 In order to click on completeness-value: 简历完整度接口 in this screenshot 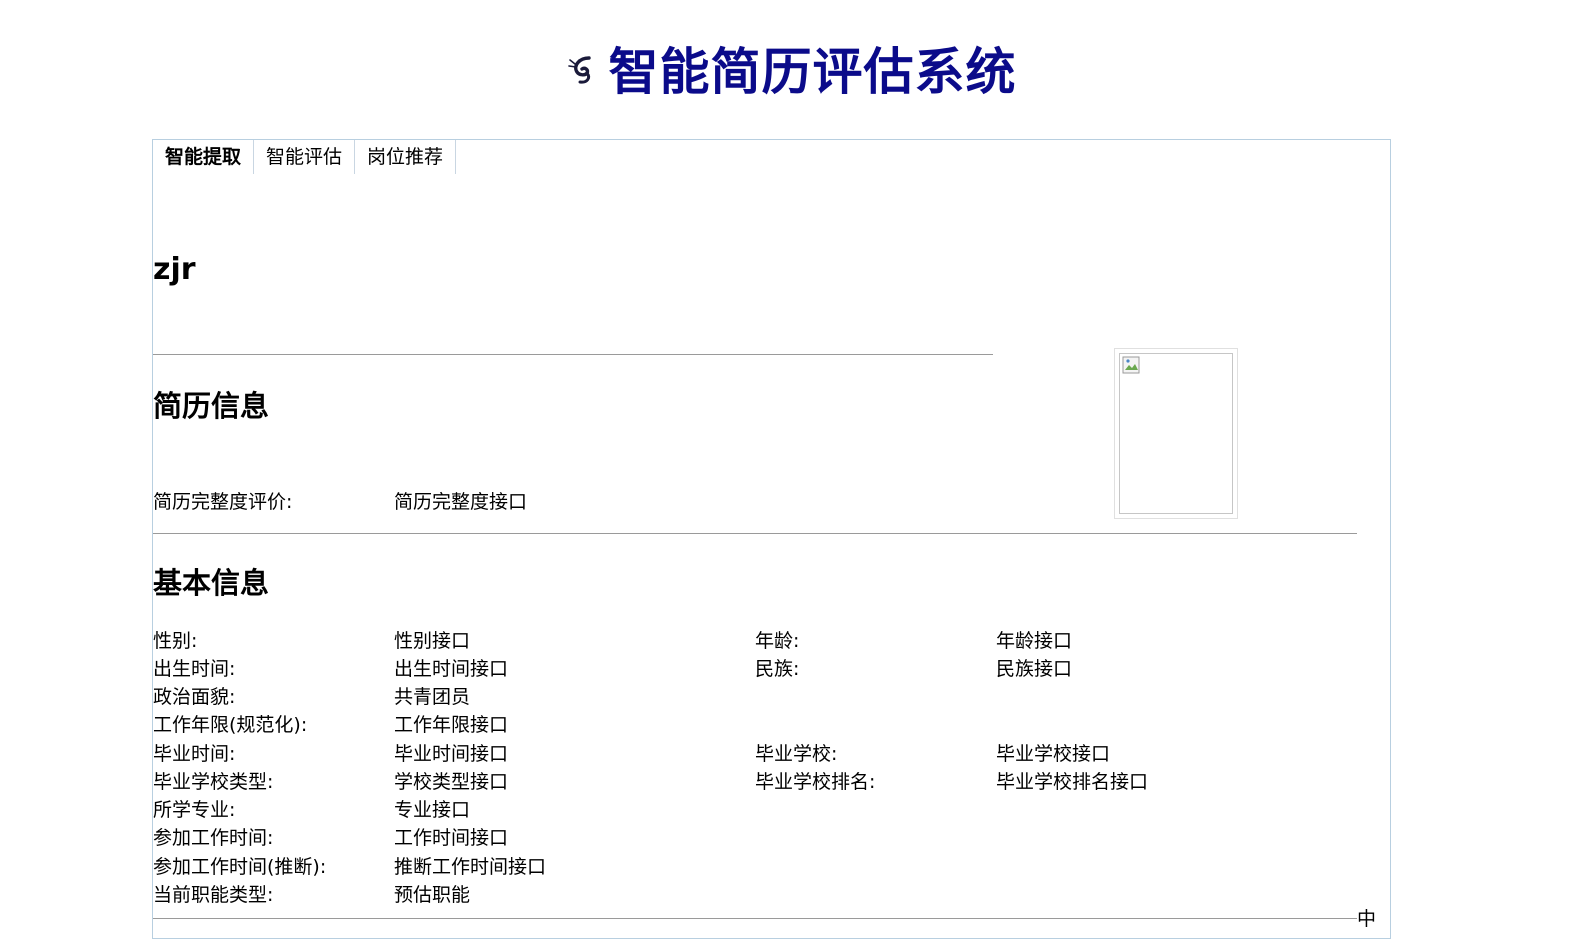, I will do `click(461, 502)`.